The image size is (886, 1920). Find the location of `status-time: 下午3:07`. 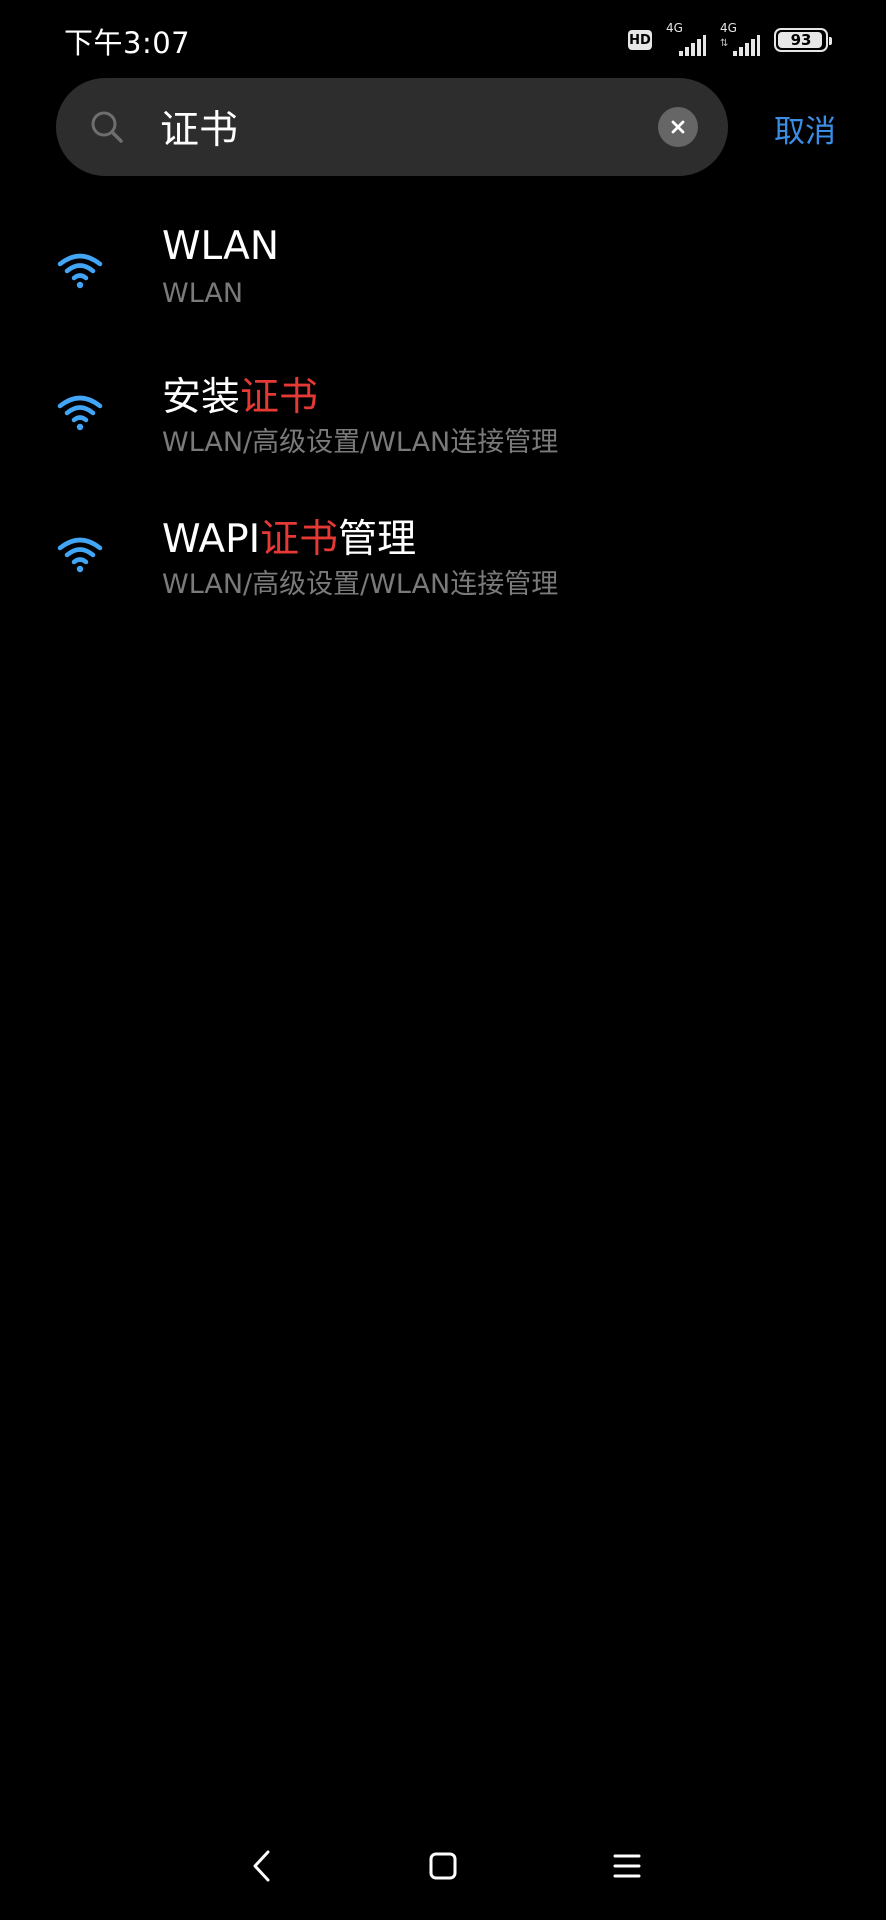

status-time: 下午3:07 is located at coordinates (127, 43).